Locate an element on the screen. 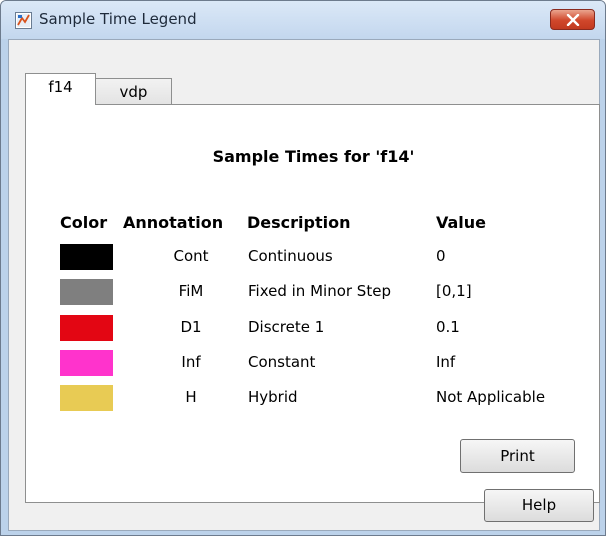 The width and height of the screenshot is (606, 536). value-cell: 0.1 is located at coordinates (448, 327).